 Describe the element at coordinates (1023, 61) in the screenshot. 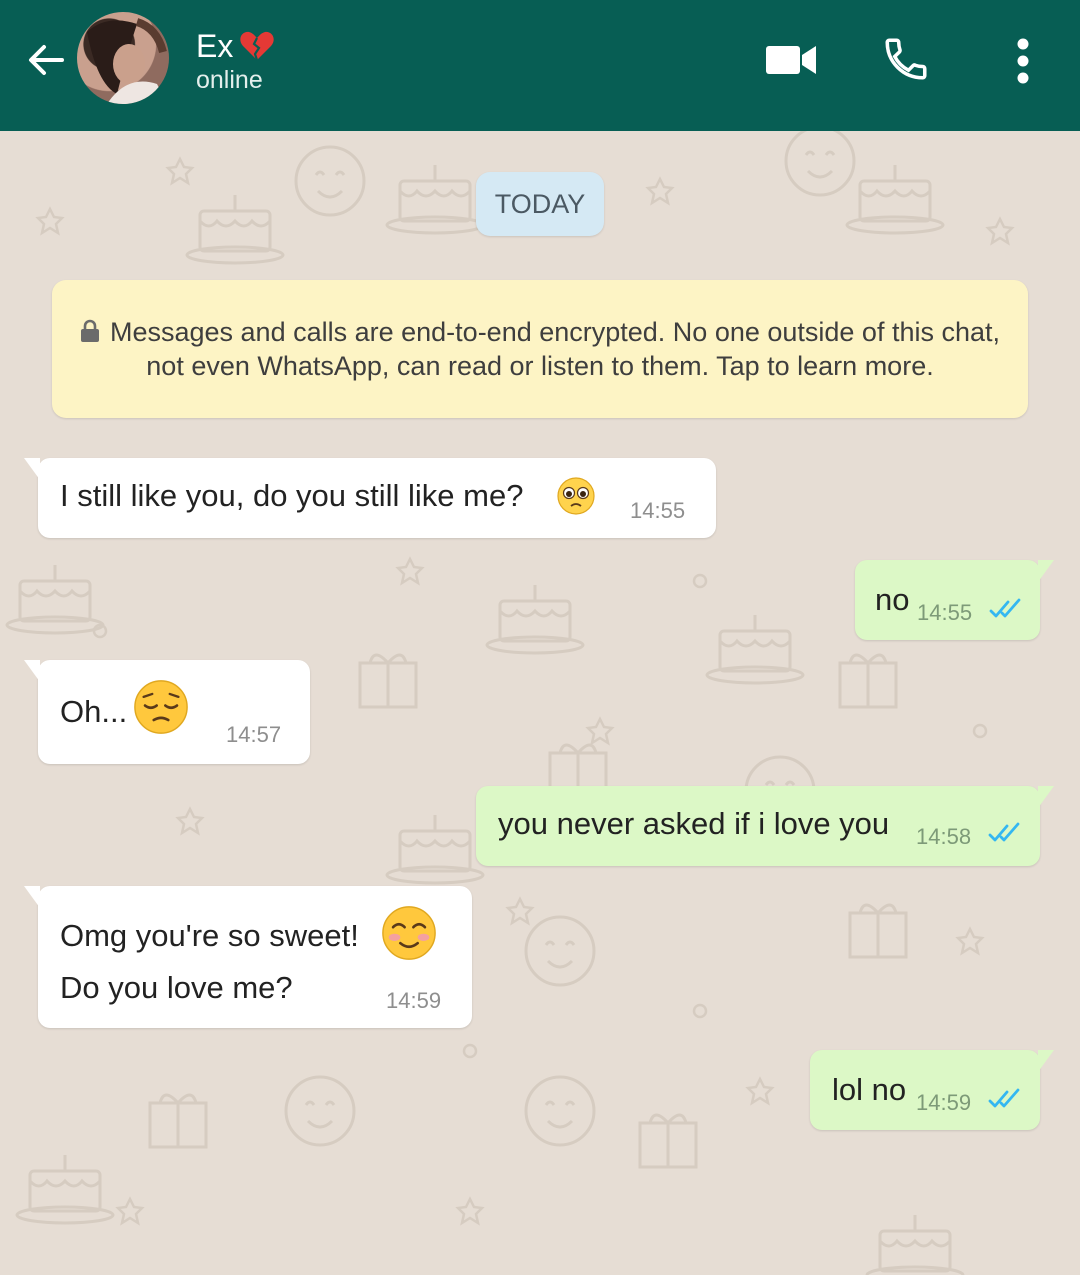

I see `more-options-icon` at that location.